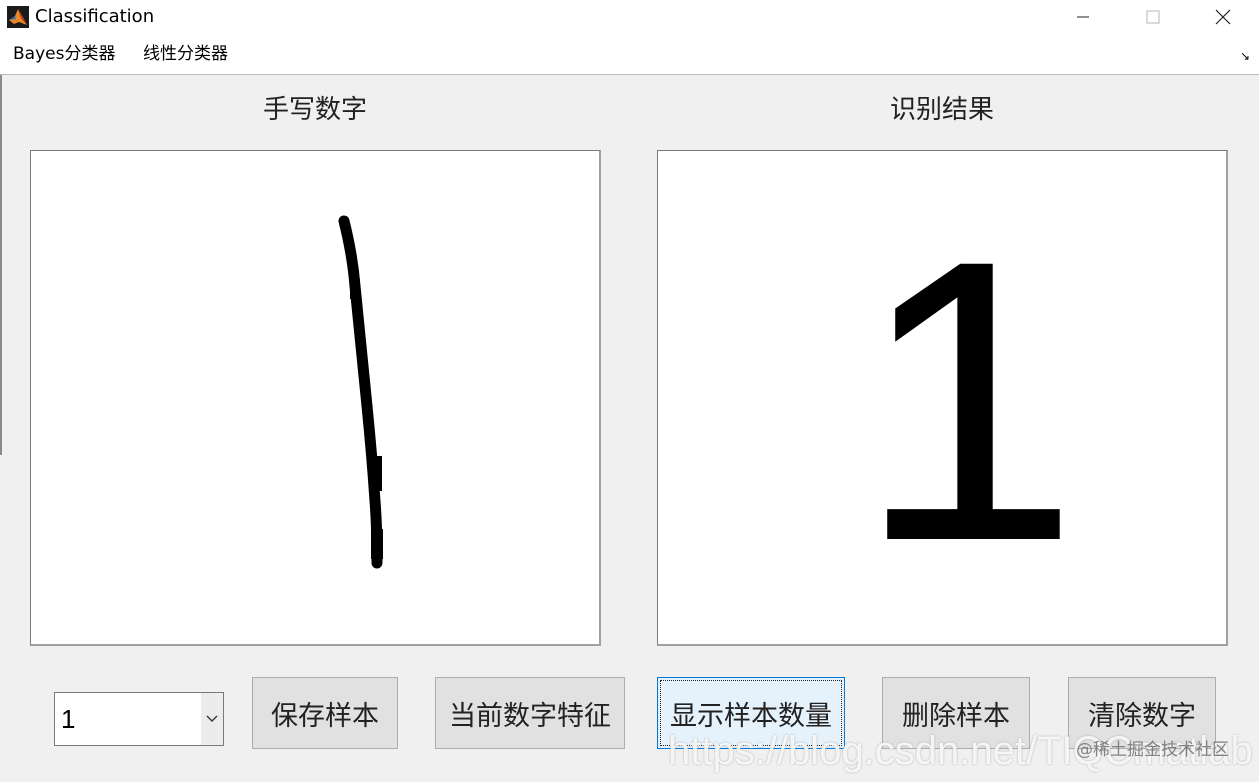 The height and width of the screenshot is (782, 1259). I want to click on maximize-icon, so click(1153, 17).